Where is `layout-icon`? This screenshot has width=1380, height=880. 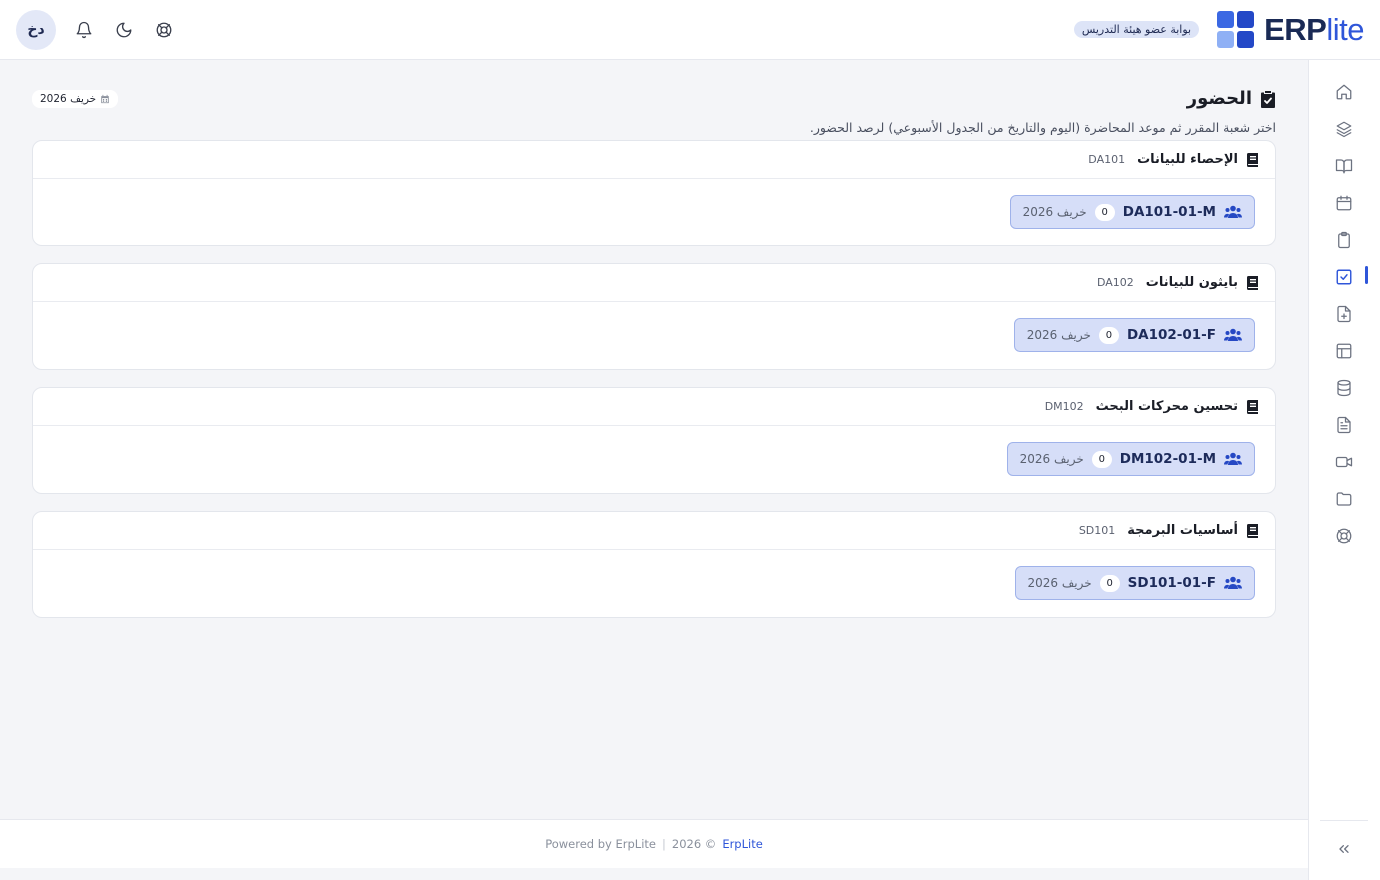 layout-icon is located at coordinates (1344, 351).